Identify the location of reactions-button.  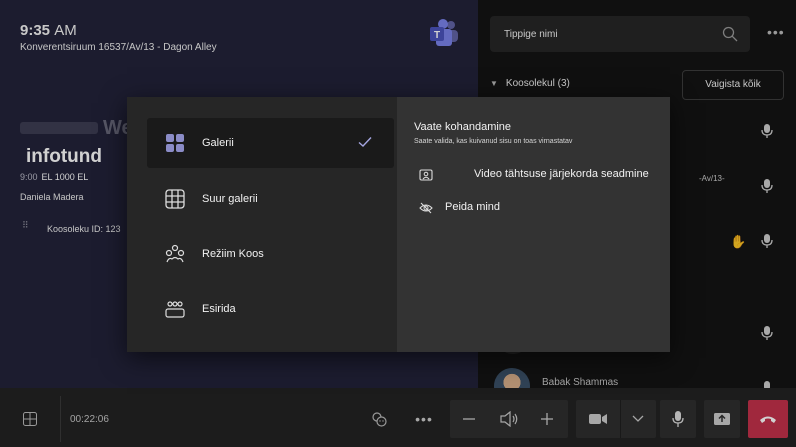
(379, 419).